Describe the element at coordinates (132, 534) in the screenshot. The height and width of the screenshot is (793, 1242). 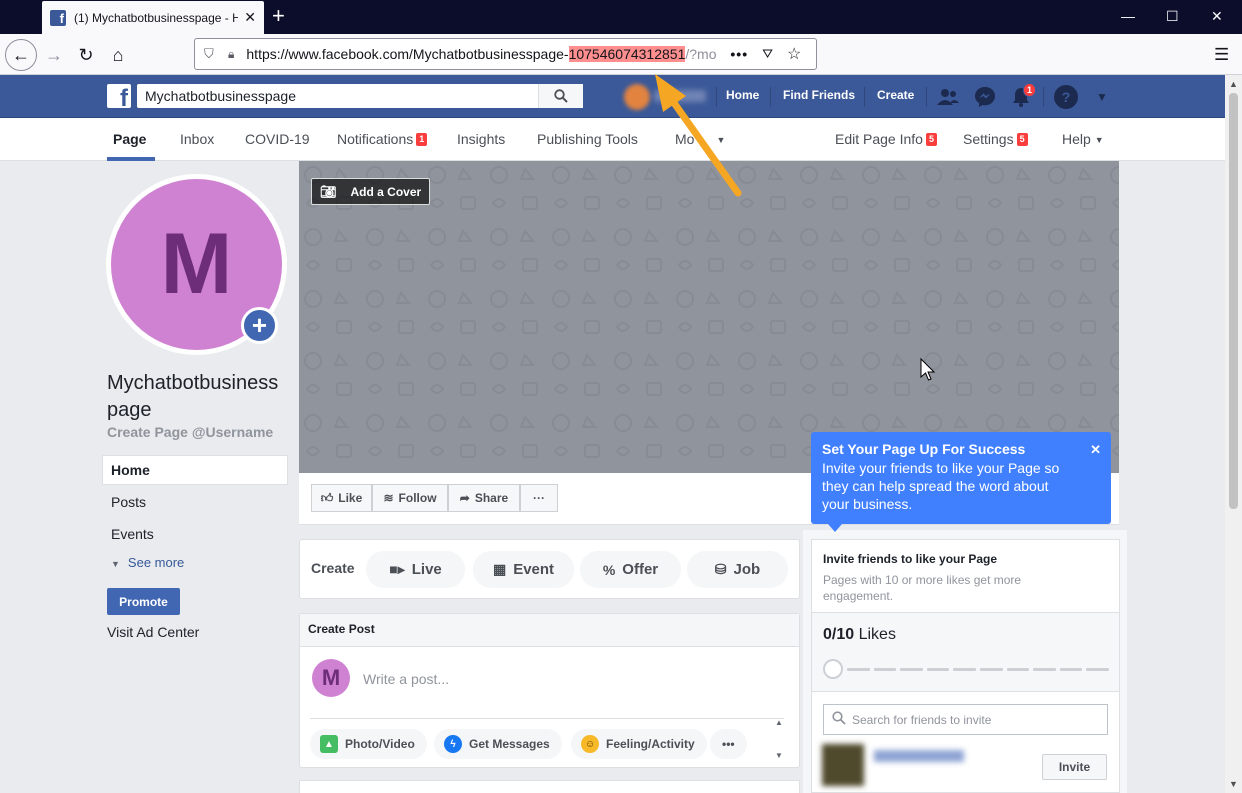
I see `sidebar-item-events: Events` at that location.